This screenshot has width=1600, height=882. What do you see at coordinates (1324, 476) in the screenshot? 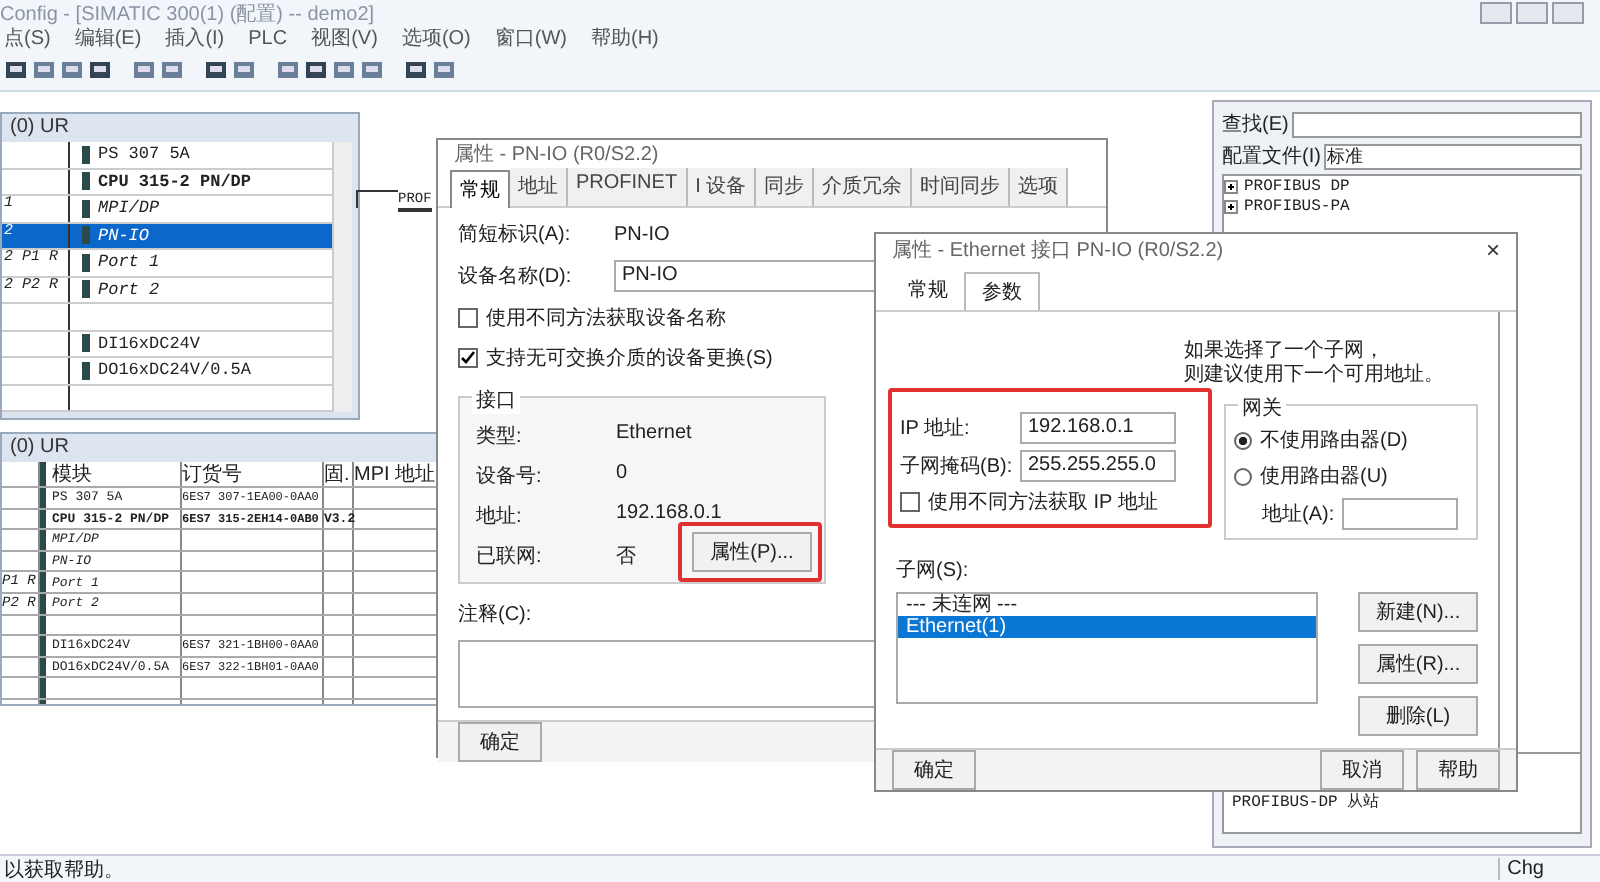
I see `radio-label: 使用路由器(U)` at bounding box center [1324, 476].